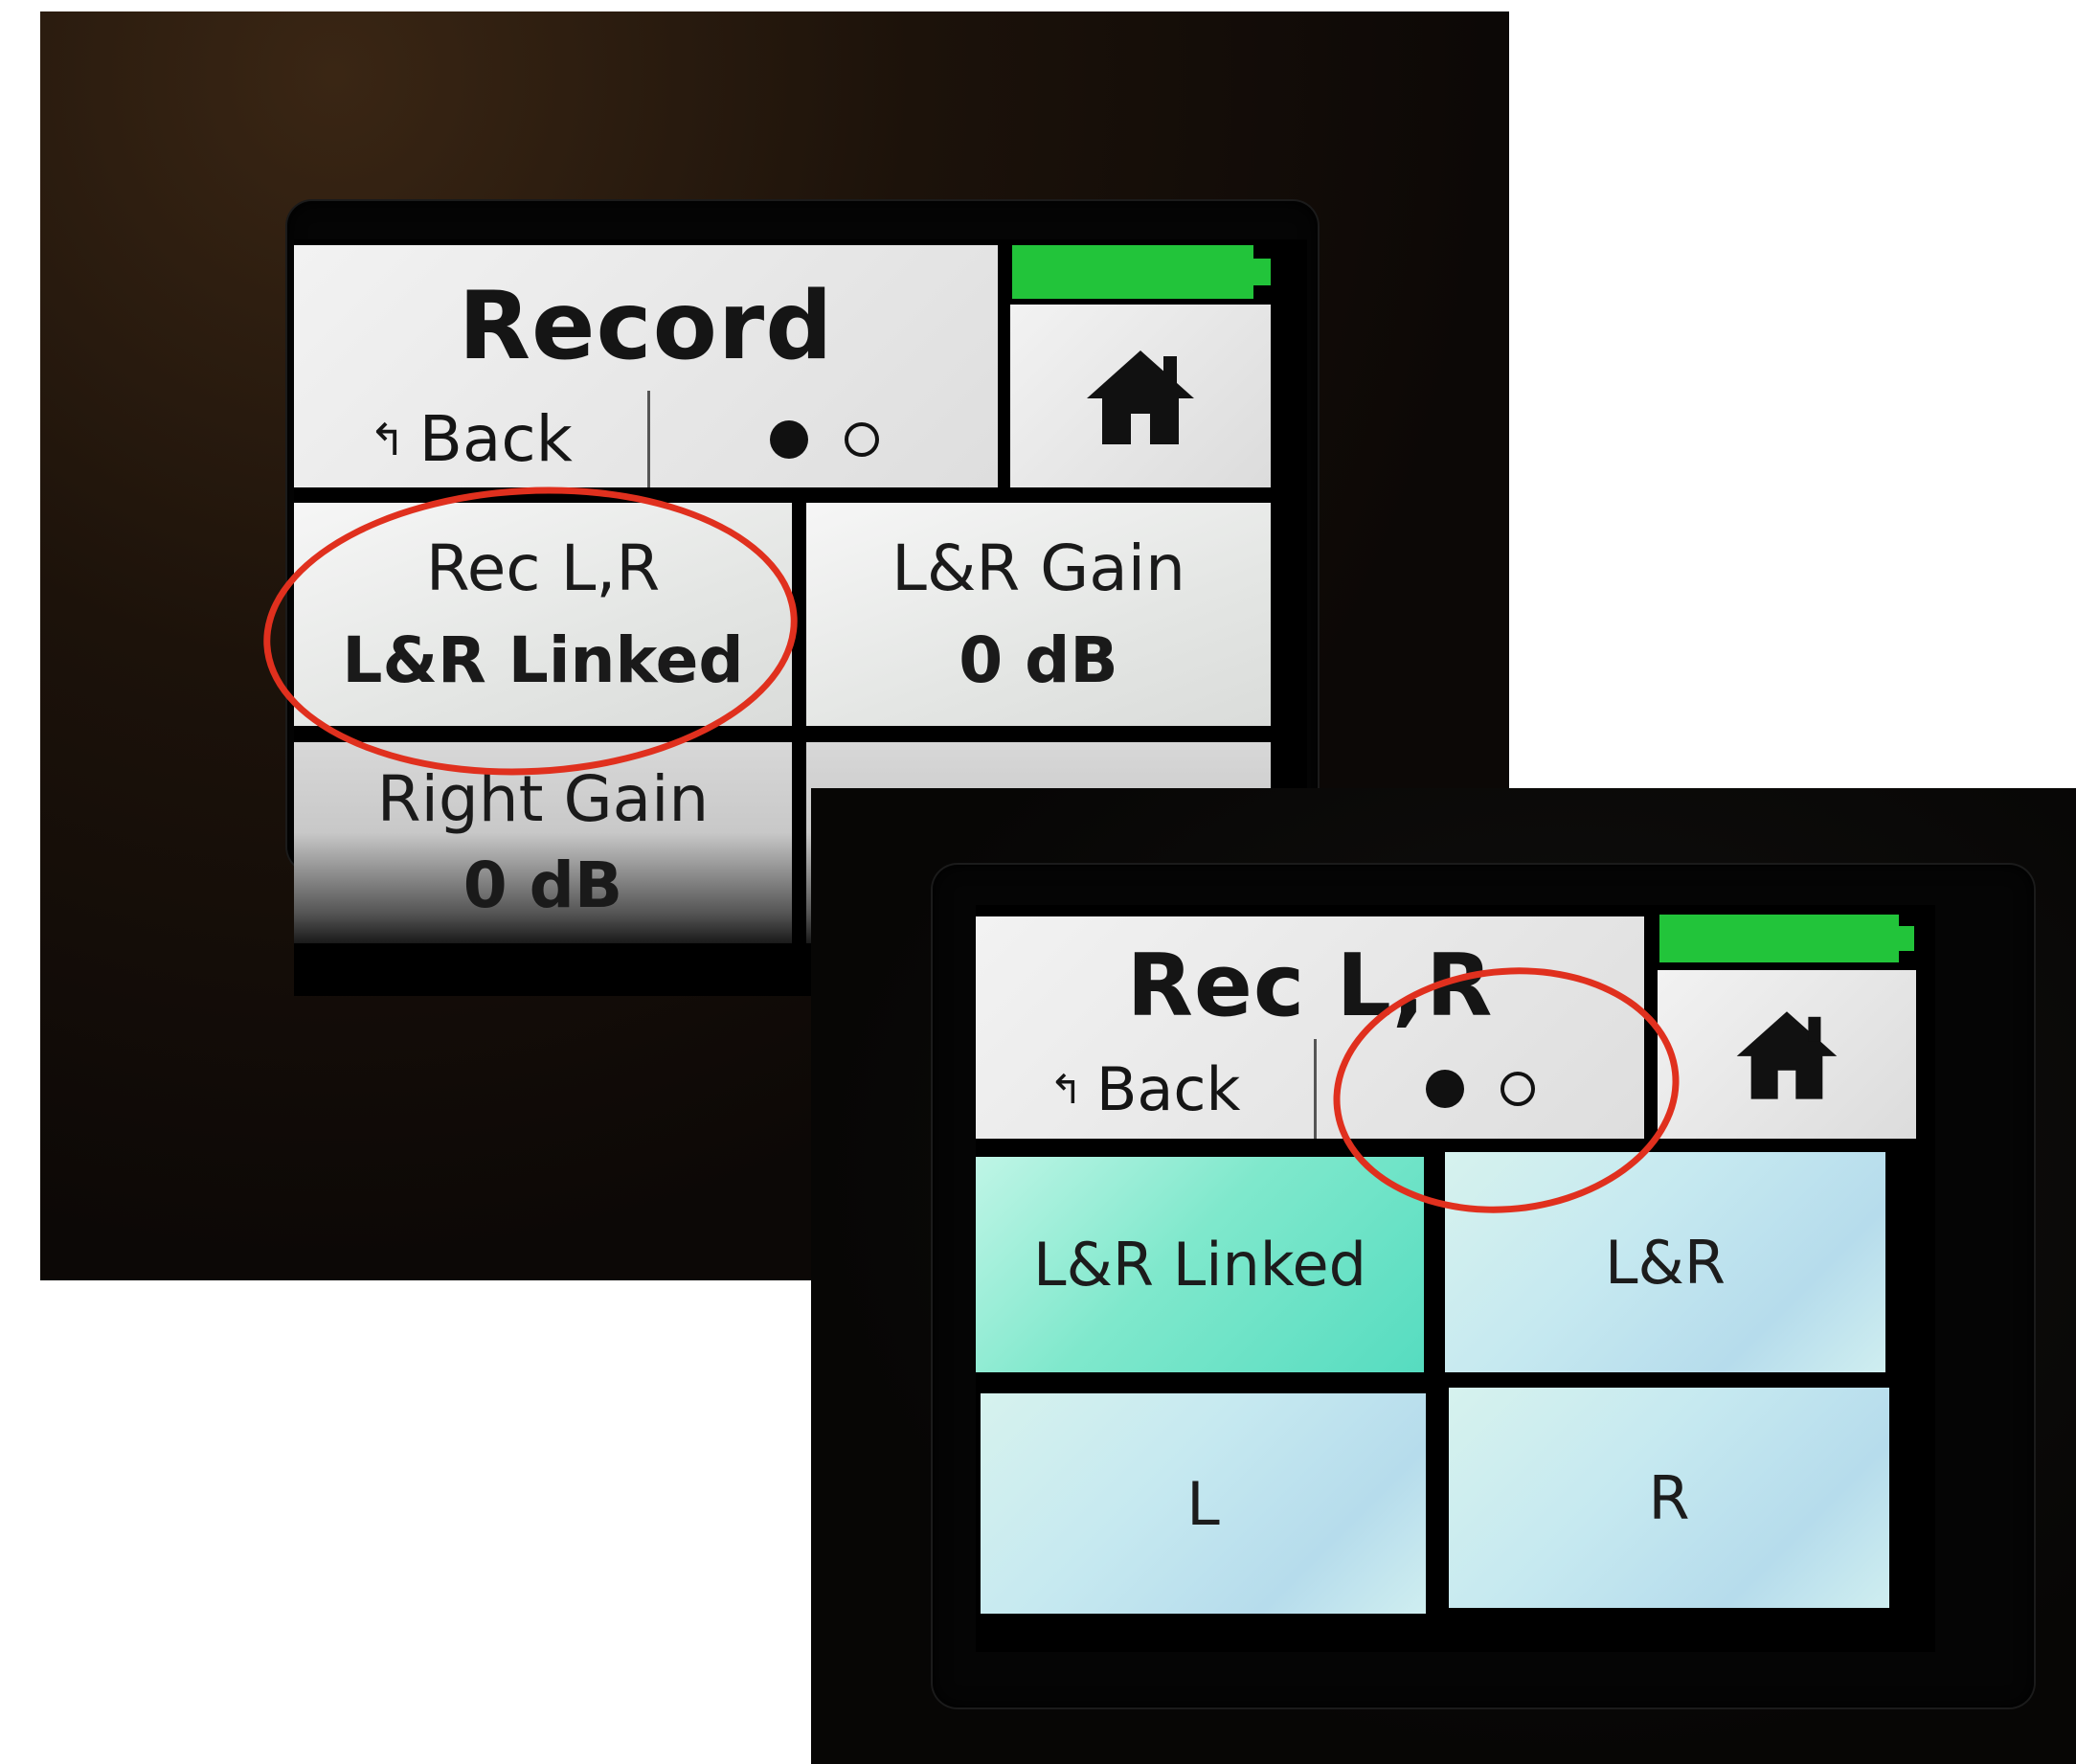 Image resolution: width=2076 pixels, height=1764 pixels. What do you see at coordinates (788, 439) in the screenshot?
I see `page-dot-current-icon` at bounding box center [788, 439].